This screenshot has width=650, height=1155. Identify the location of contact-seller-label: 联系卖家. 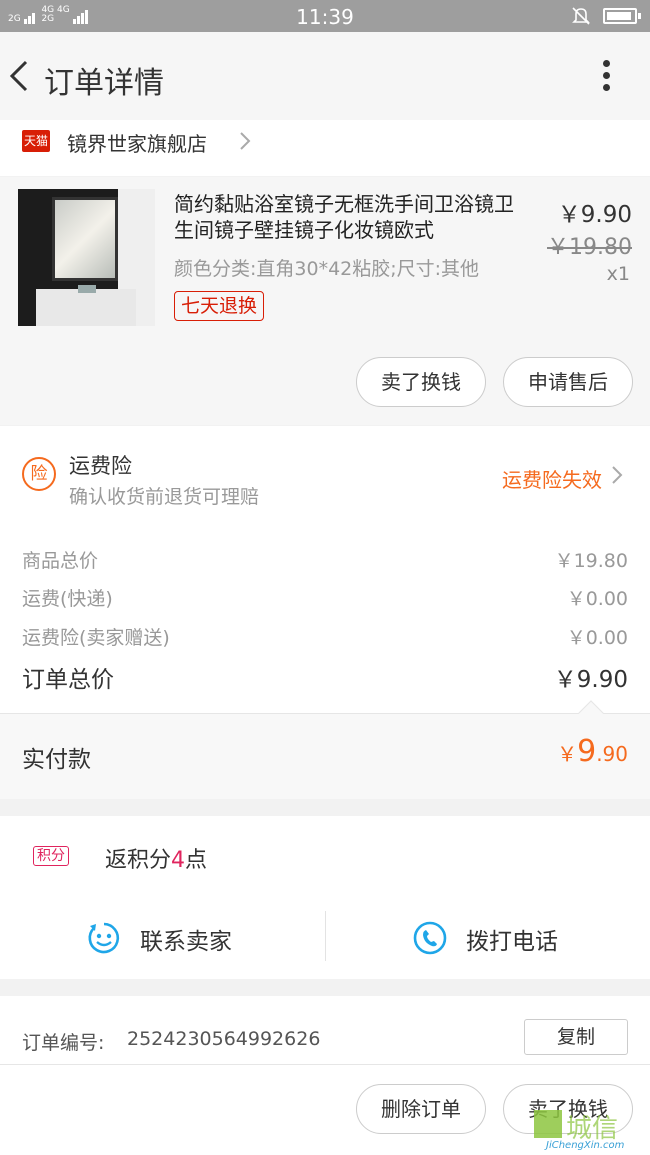
(186, 942).